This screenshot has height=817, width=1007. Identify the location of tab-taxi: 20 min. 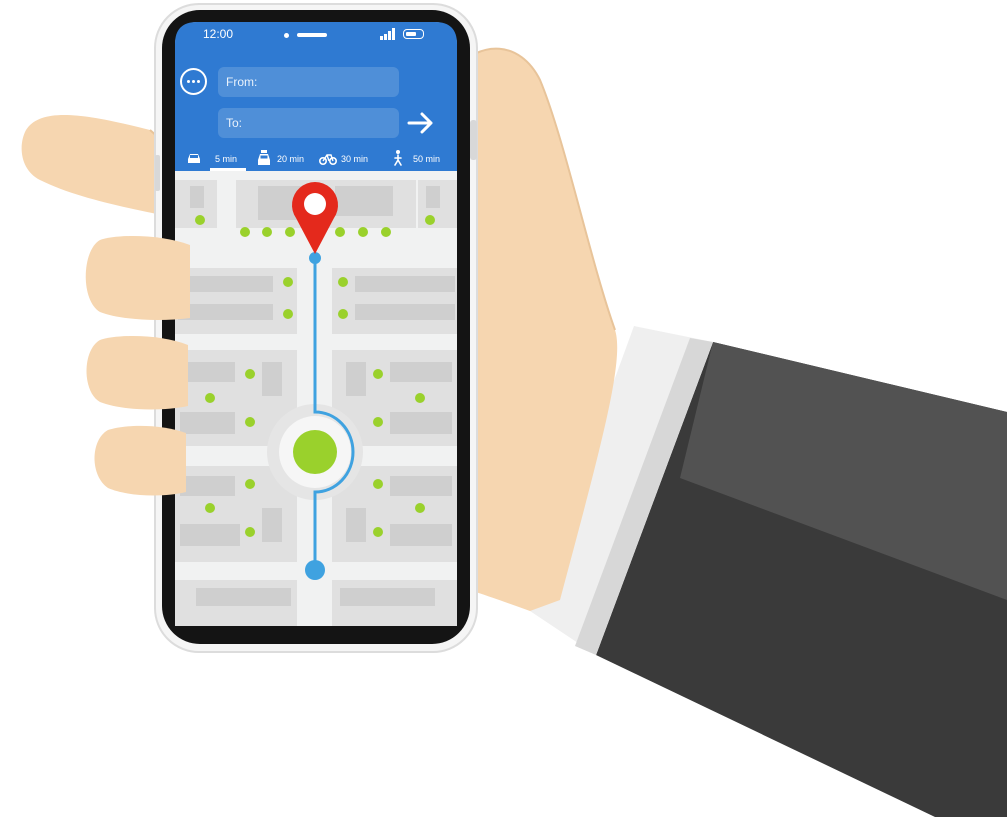
(289, 158).